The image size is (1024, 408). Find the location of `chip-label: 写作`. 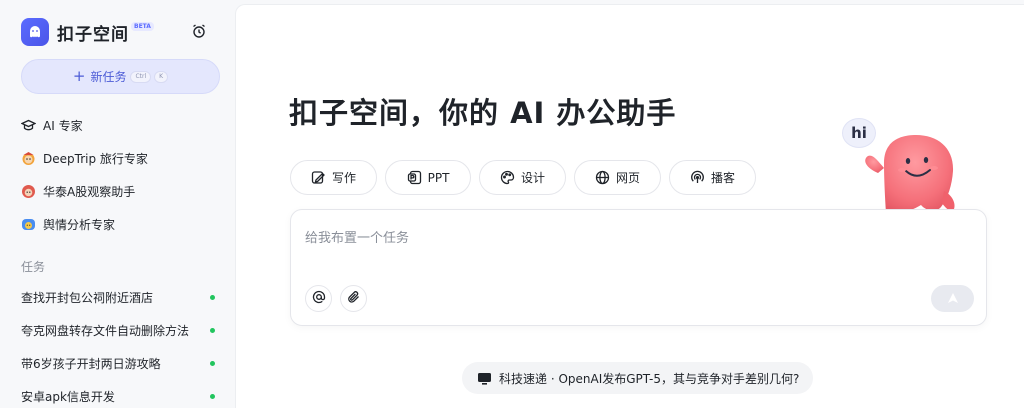

chip-label: 写作 is located at coordinates (343, 178).